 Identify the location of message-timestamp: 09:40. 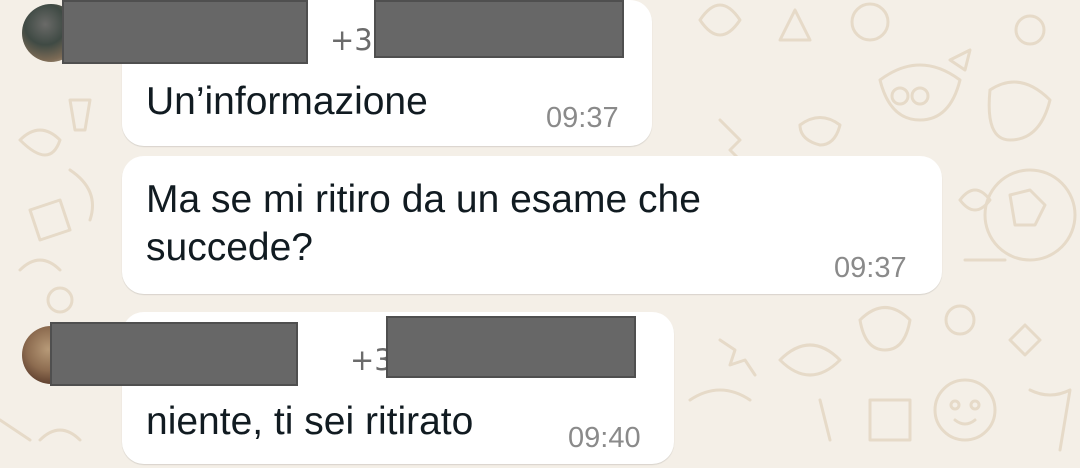
(604, 438).